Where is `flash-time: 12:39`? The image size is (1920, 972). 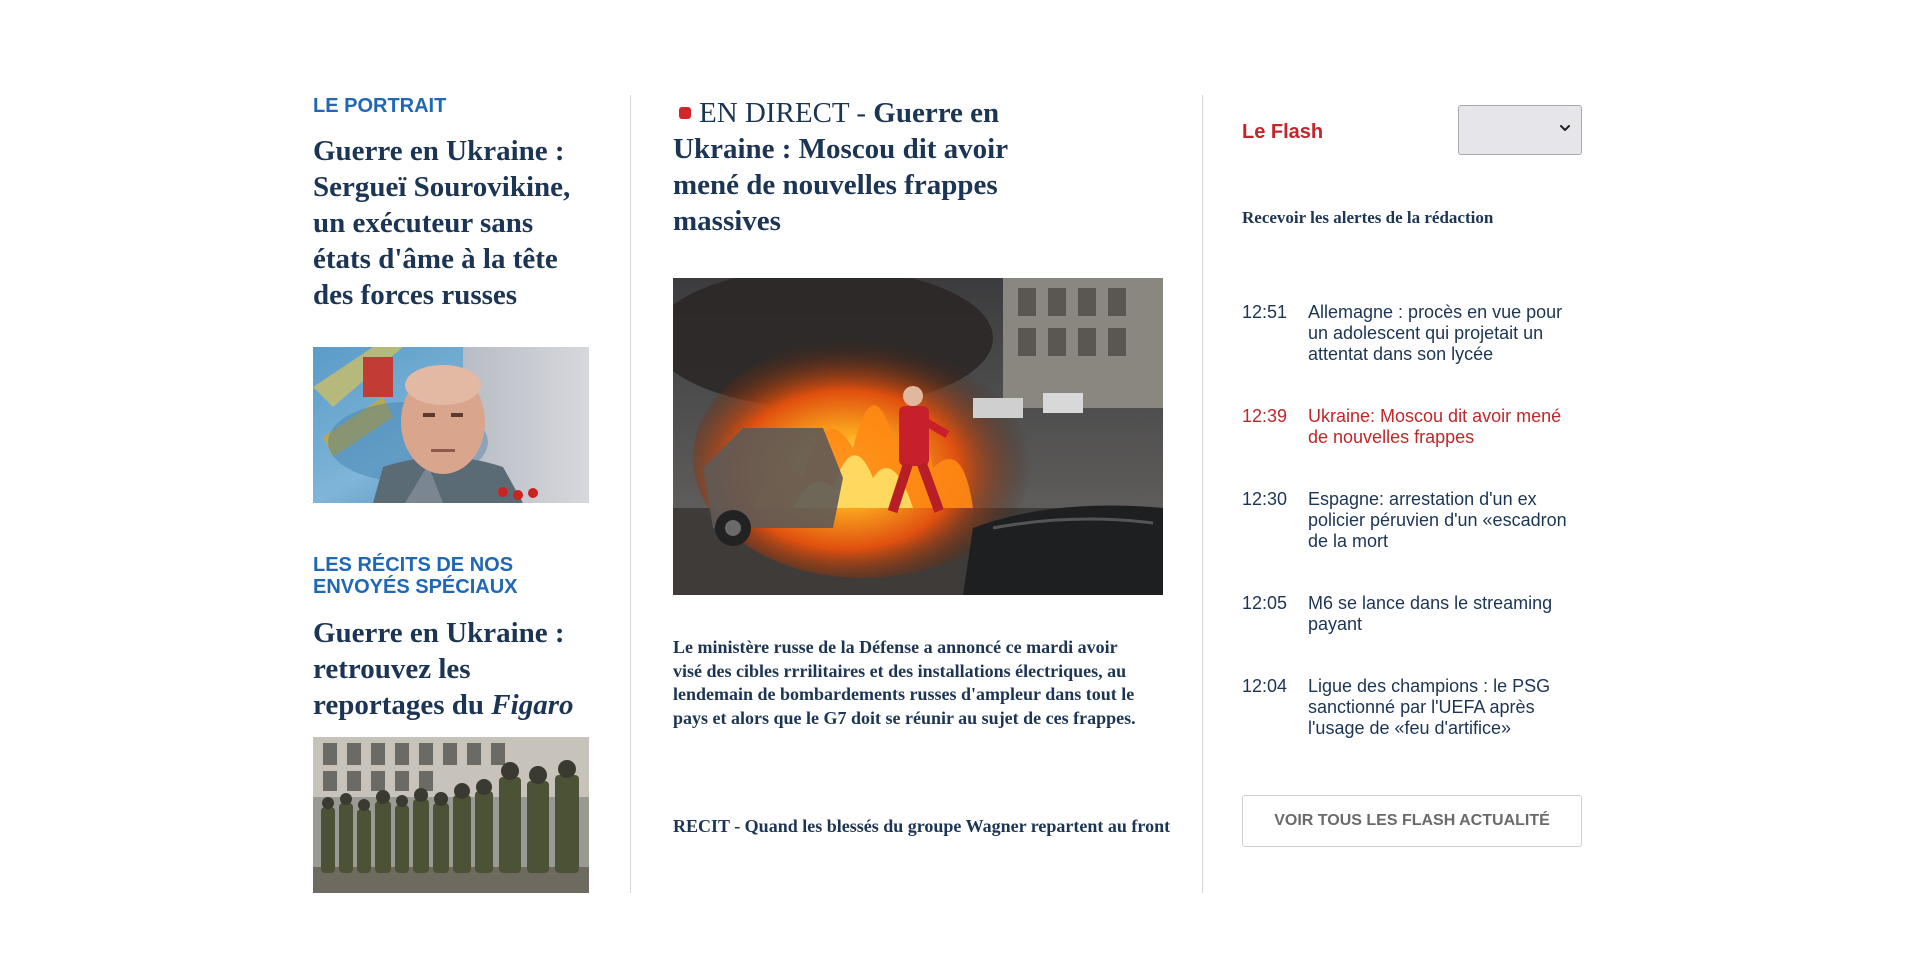 flash-time: 12:39 is located at coordinates (1265, 416).